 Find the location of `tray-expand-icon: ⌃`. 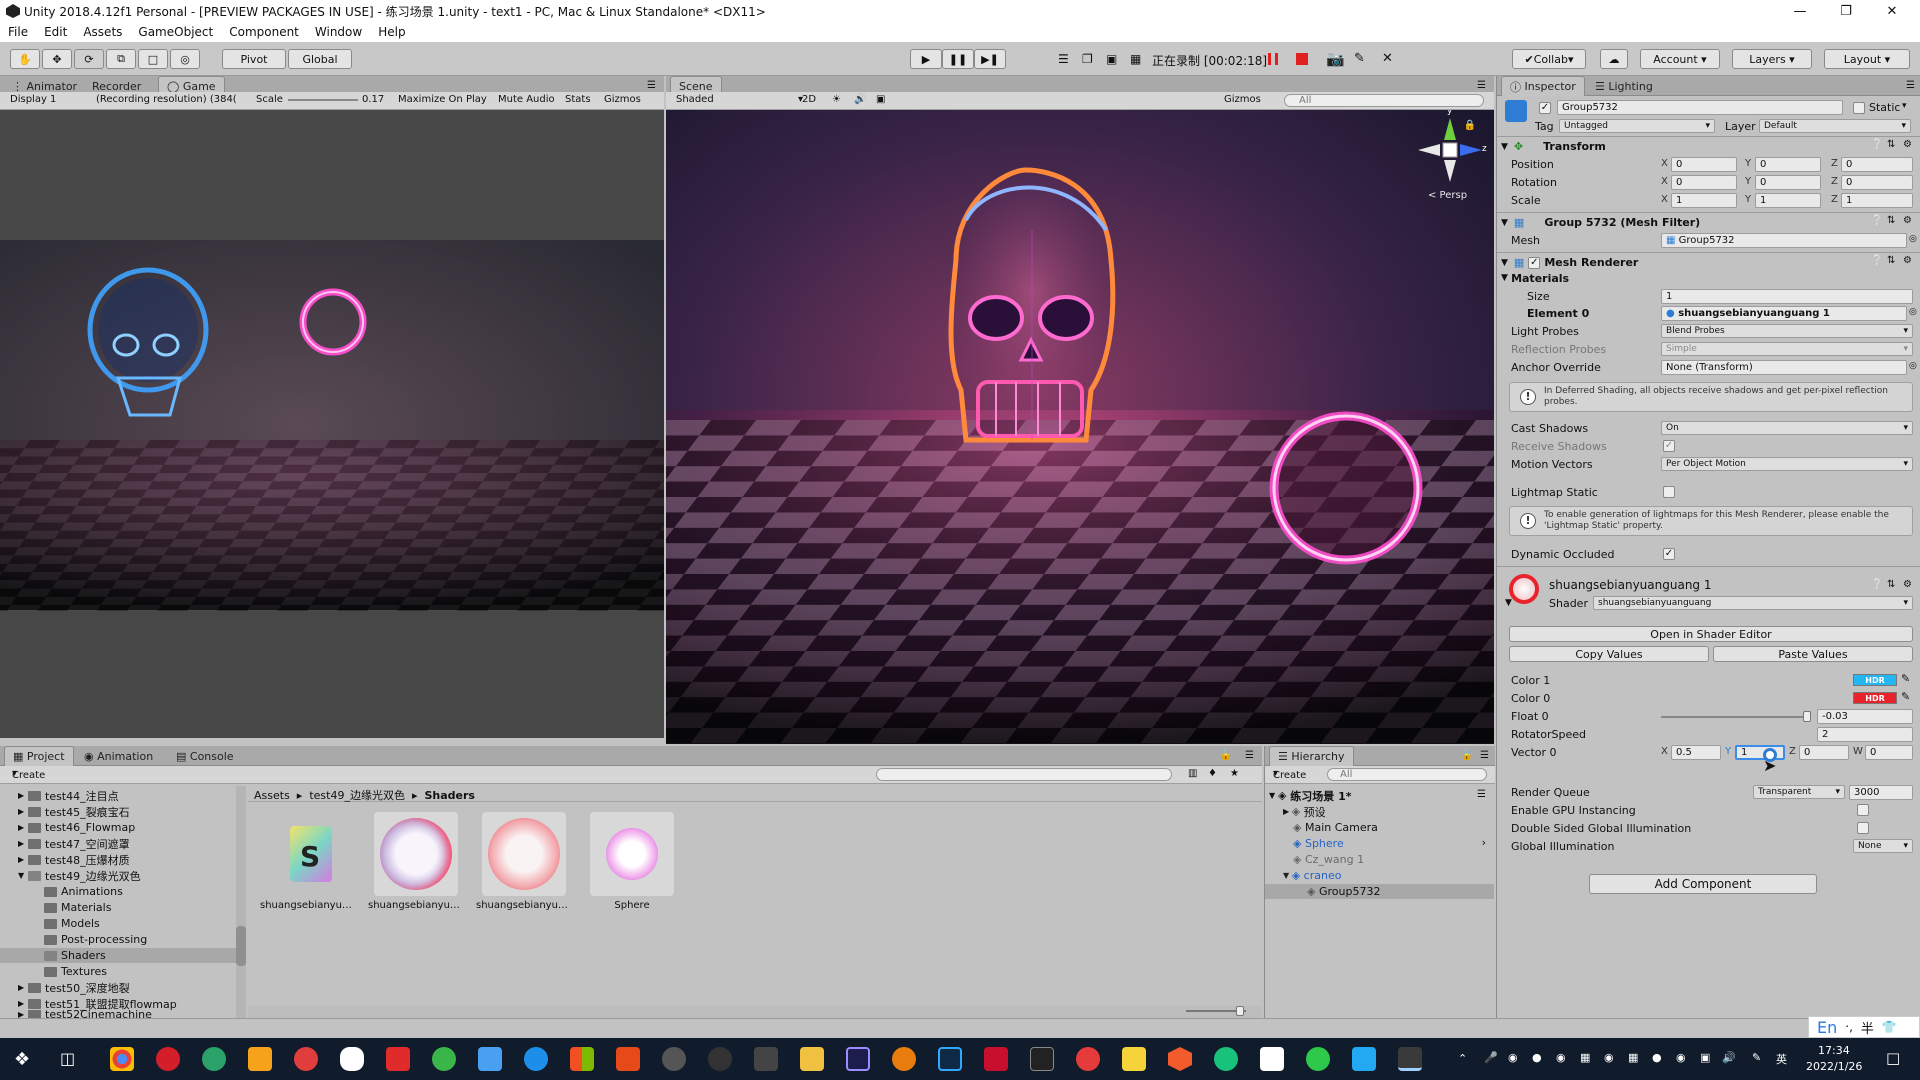

tray-expand-icon: ⌃ is located at coordinates (1462, 1058).